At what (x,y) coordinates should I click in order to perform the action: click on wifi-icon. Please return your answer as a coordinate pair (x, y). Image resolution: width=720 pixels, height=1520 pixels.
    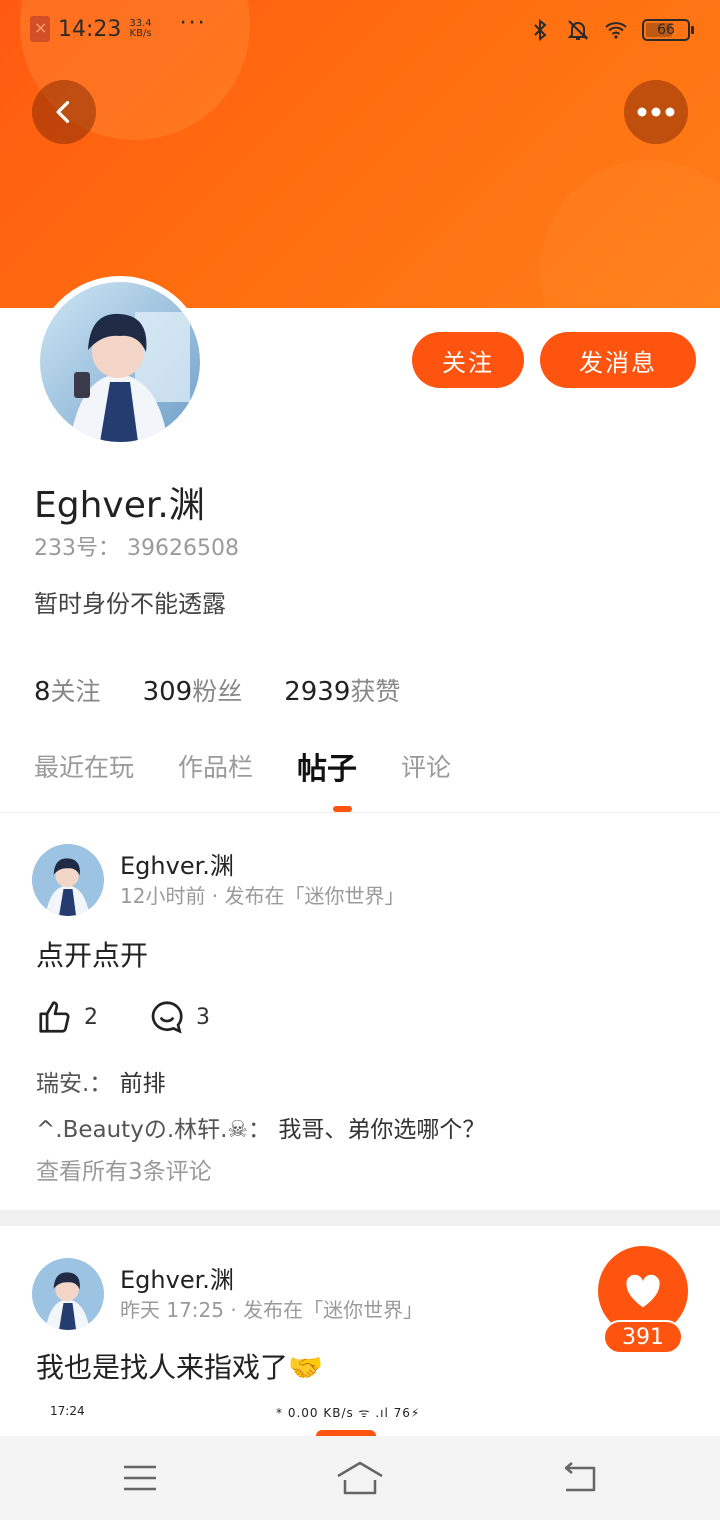
    Looking at the image, I should click on (616, 30).